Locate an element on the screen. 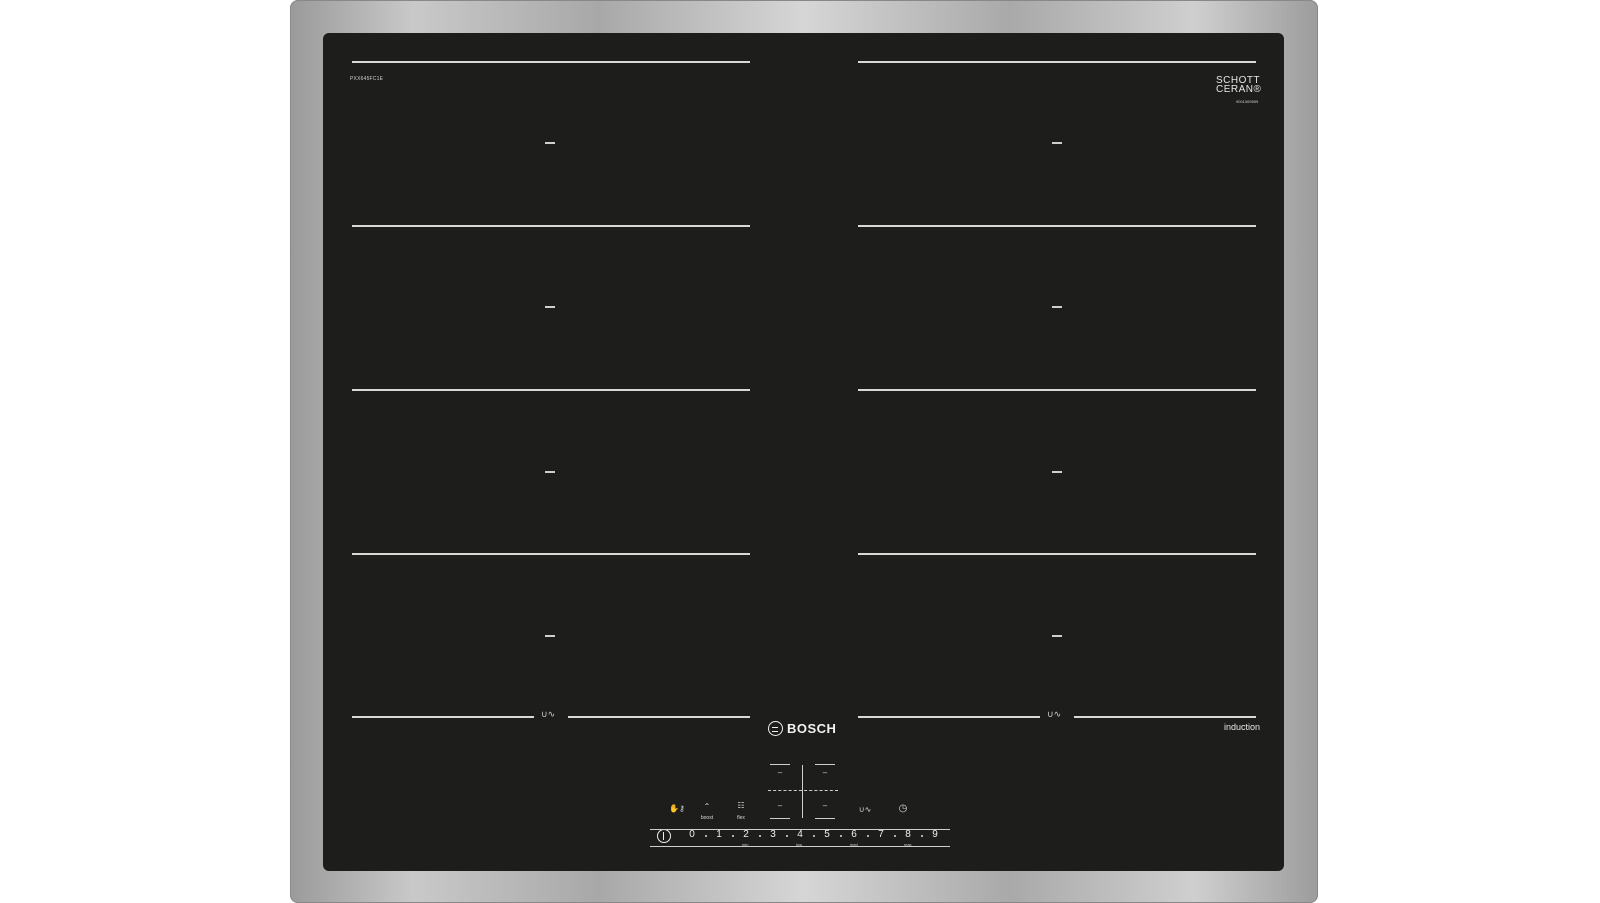 This screenshot has height=903, width=1600. bosch-logo-icon is located at coordinates (775, 728).